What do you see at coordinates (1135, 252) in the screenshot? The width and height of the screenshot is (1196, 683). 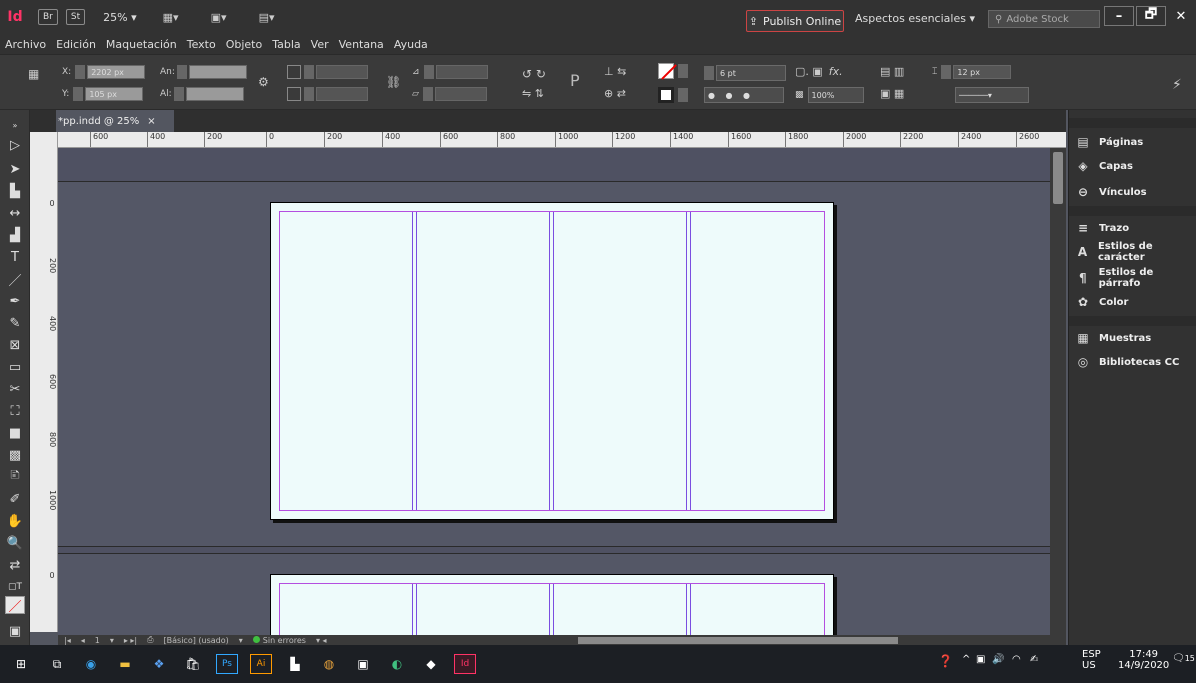 I see `panel-estilos-caracter: A Estilos de carácter` at bounding box center [1135, 252].